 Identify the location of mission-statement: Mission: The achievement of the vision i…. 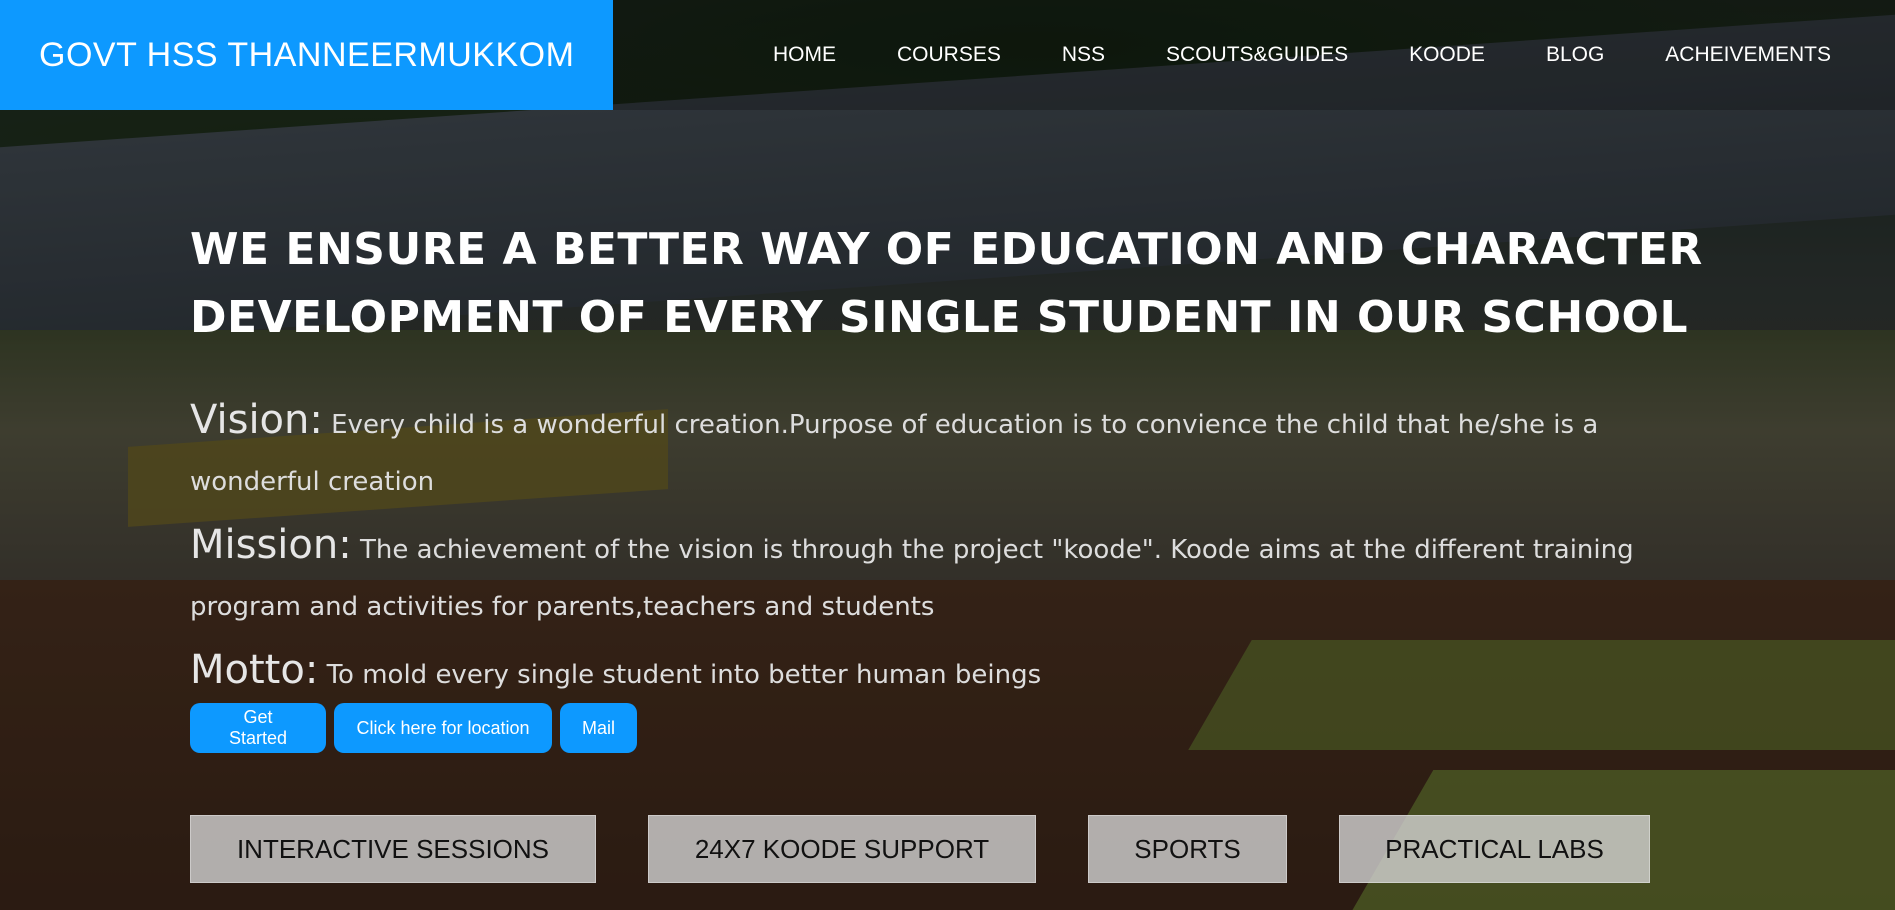
(940, 576).